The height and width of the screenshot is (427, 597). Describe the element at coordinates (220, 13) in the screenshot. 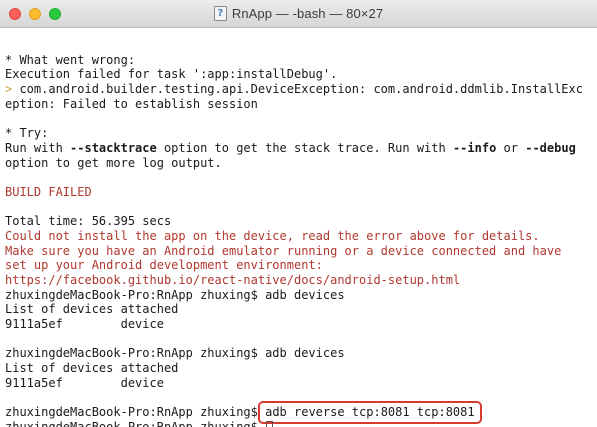

I see `terminal-document-icon: ?` at that location.